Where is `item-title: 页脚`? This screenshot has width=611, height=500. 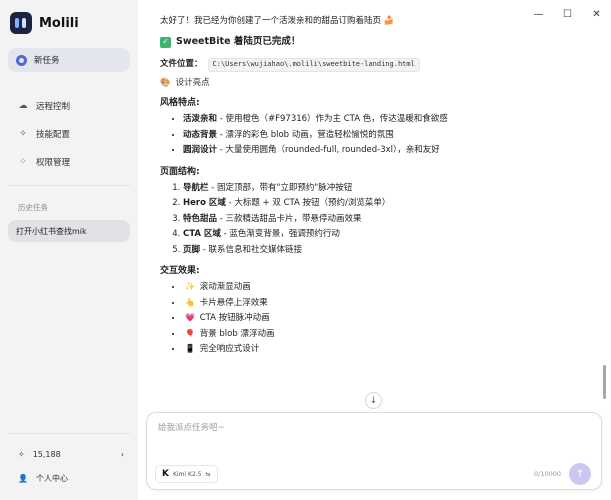
item-title: 页脚 is located at coordinates (192, 249).